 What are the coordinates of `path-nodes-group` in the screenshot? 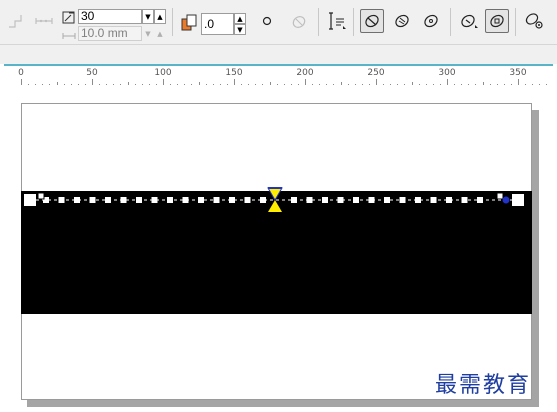 It's located at (263, 200).